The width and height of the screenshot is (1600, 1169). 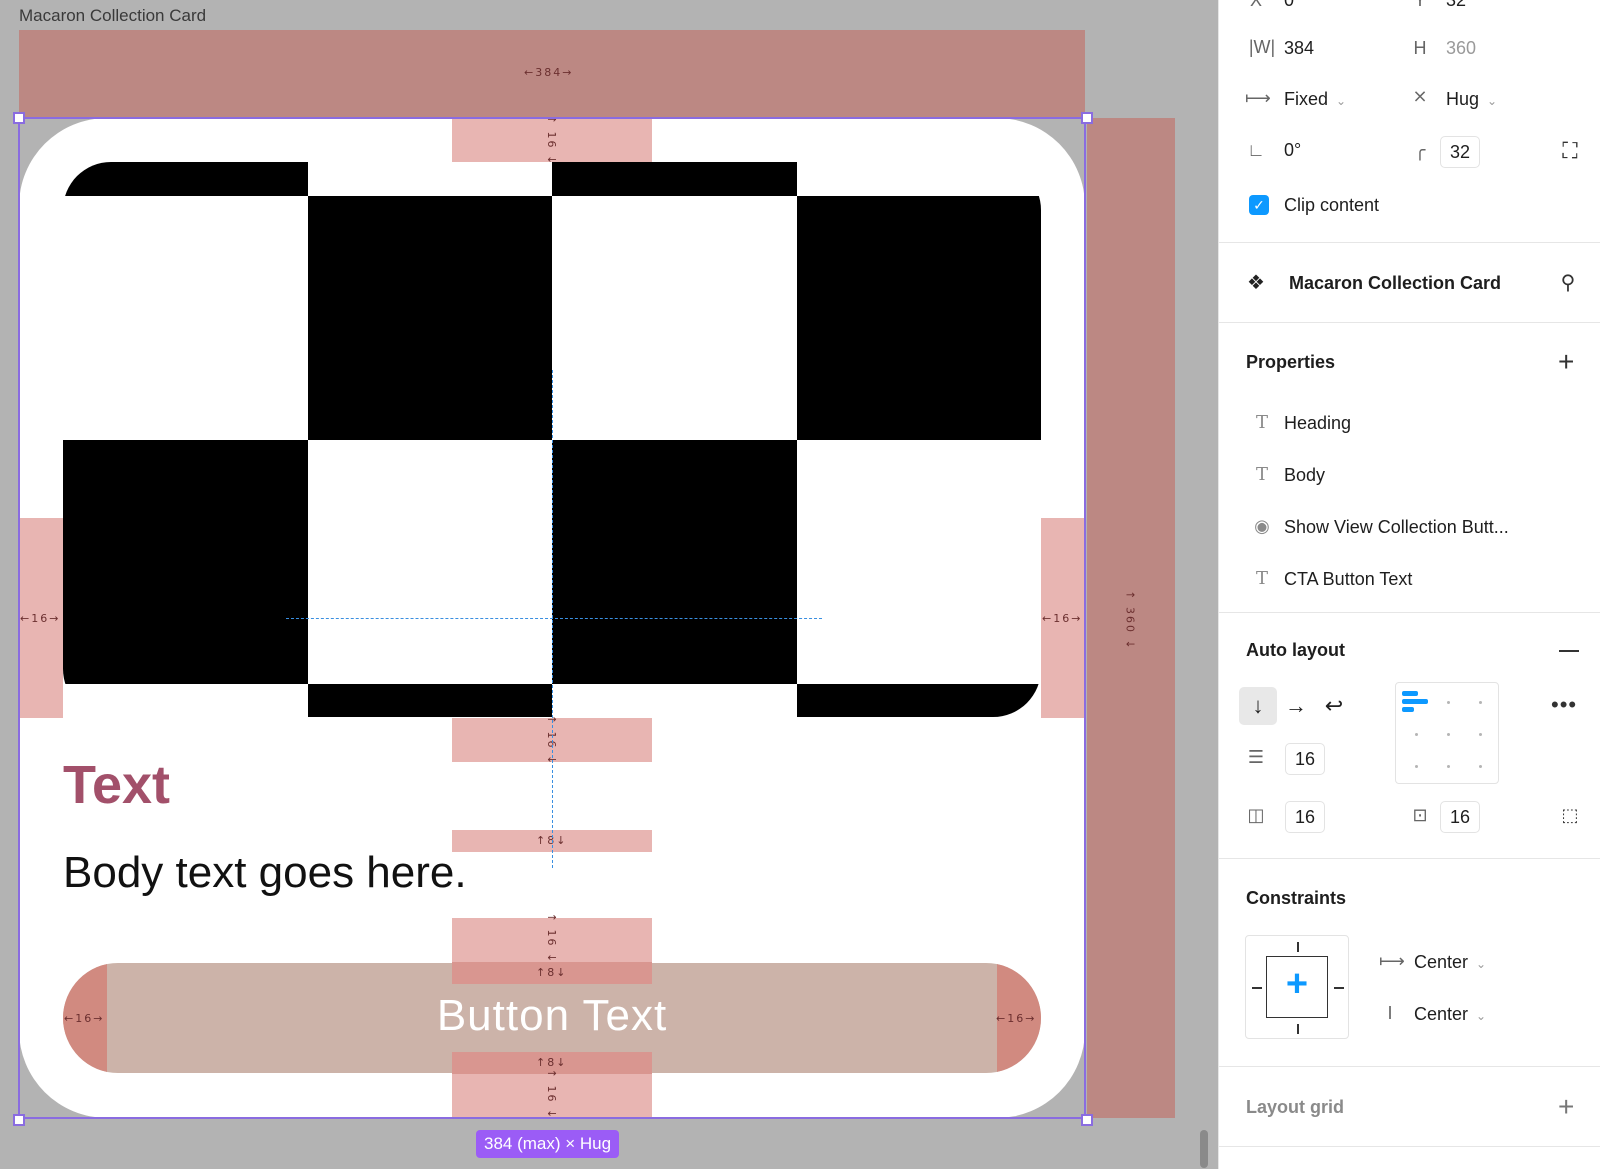 What do you see at coordinates (1087, 118) in the screenshot?
I see `resize-handle-top-right` at bounding box center [1087, 118].